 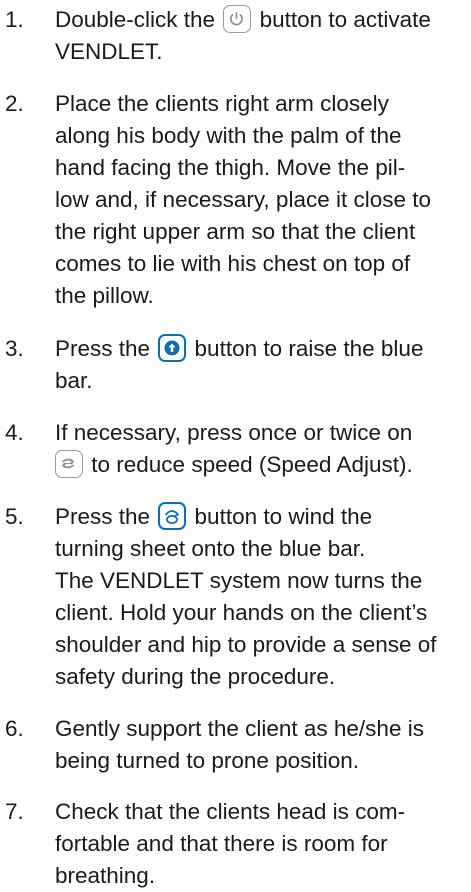 What do you see at coordinates (260, 365) in the screenshot?
I see `step-text: Press the button to raise the blue bar.` at bounding box center [260, 365].